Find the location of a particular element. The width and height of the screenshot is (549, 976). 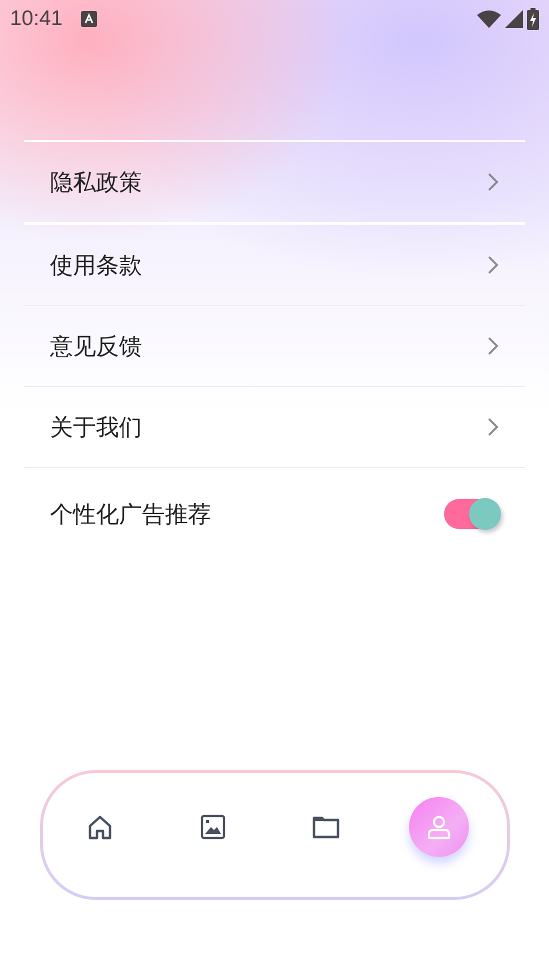

home-icon is located at coordinates (99, 827).